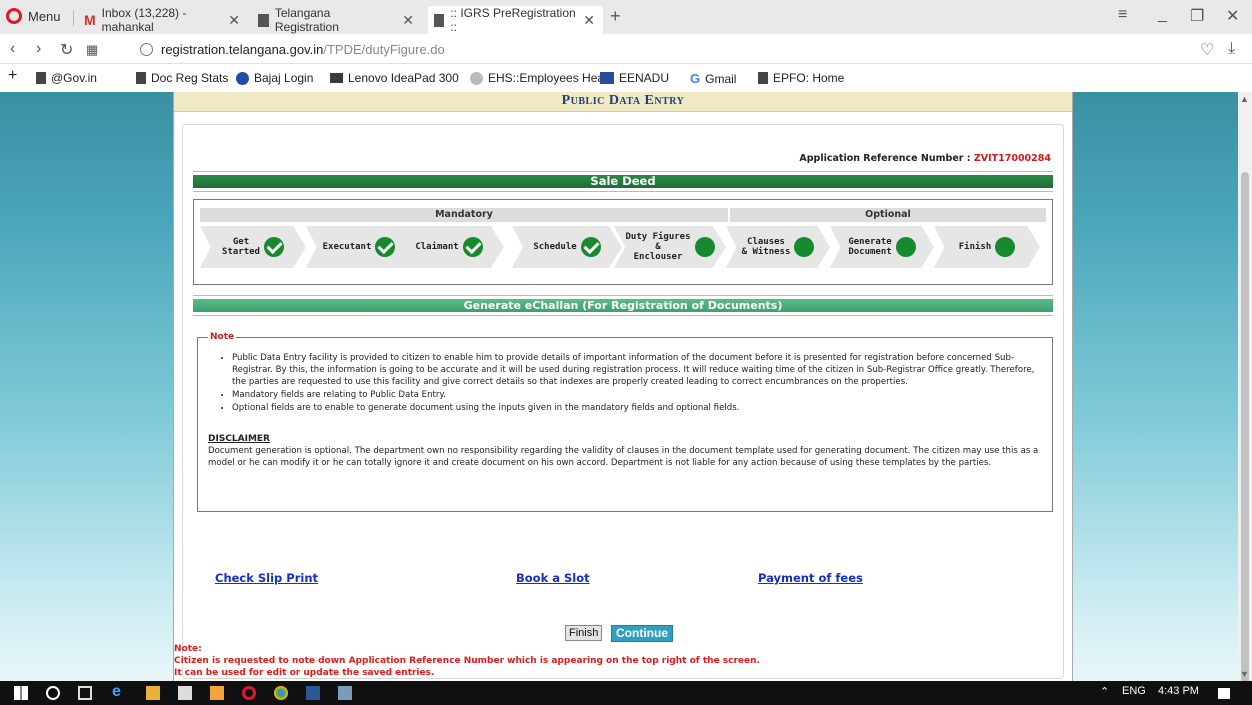 This screenshot has width=1252, height=705. Describe the element at coordinates (515, 20) in the screenshot. I see `tab-igrs-preregistration: :: IGRS PreRegistration :: ✕` at that location.